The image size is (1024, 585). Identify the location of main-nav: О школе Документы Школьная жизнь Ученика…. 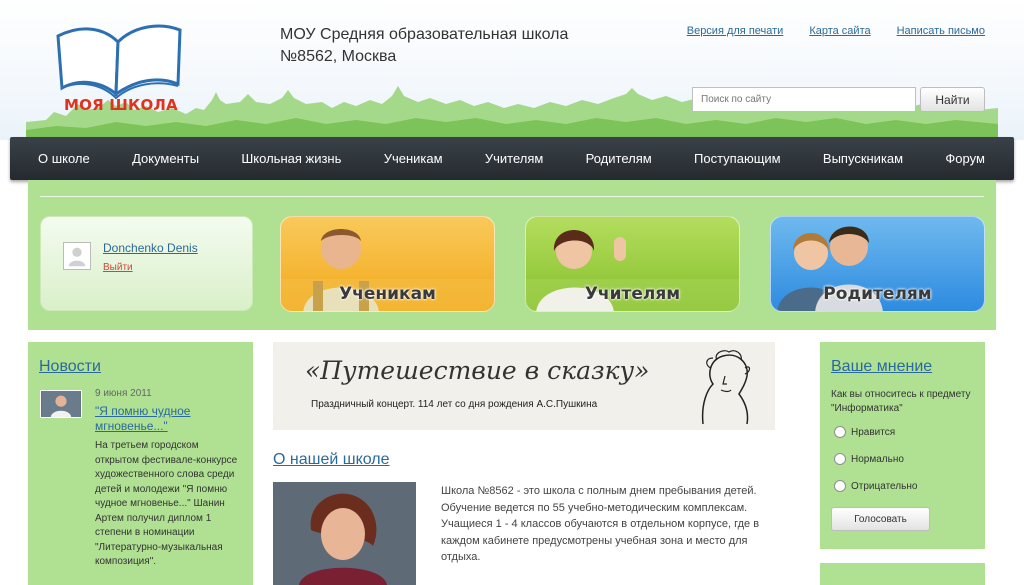
(512, 158).